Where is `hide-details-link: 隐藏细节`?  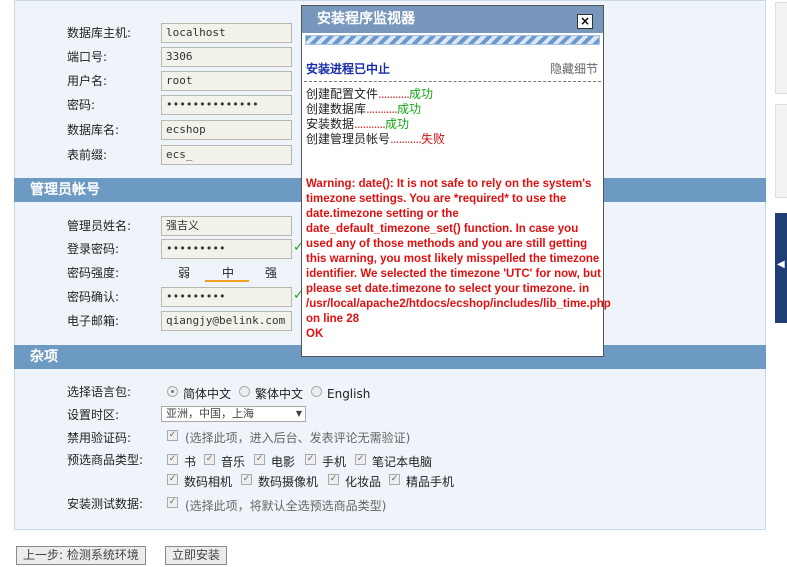 hide-details-link: 隐藏细节 is located at coordinates (574, 68).